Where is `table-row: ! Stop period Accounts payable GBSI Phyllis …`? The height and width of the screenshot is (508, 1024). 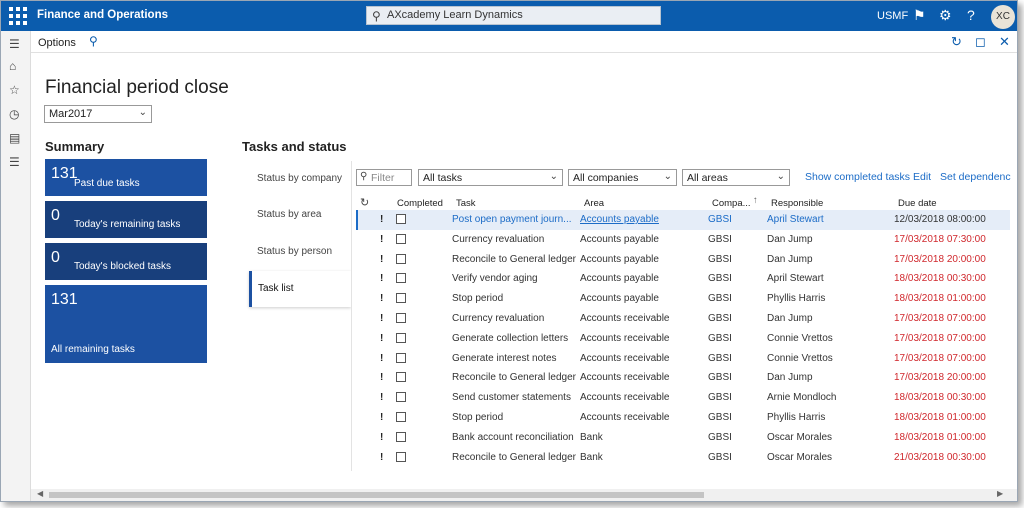
table-row: ! Stop period Accounts payable GBSI Phyllis … is located at coordinates (683, 299).